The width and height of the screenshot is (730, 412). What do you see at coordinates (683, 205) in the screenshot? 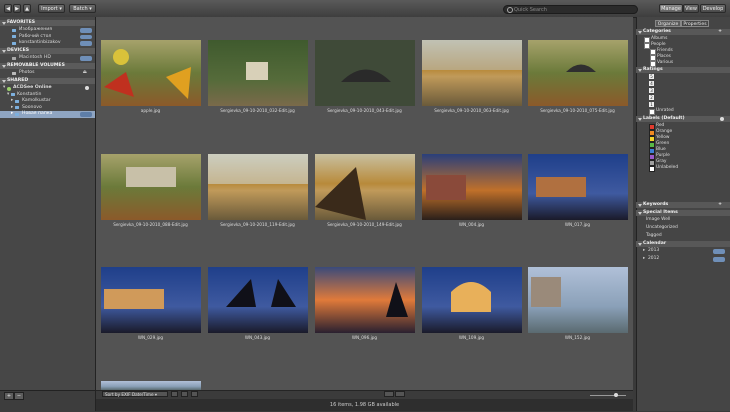
I see `keywords-header: Keywords +` at bounding box center [683, 205].